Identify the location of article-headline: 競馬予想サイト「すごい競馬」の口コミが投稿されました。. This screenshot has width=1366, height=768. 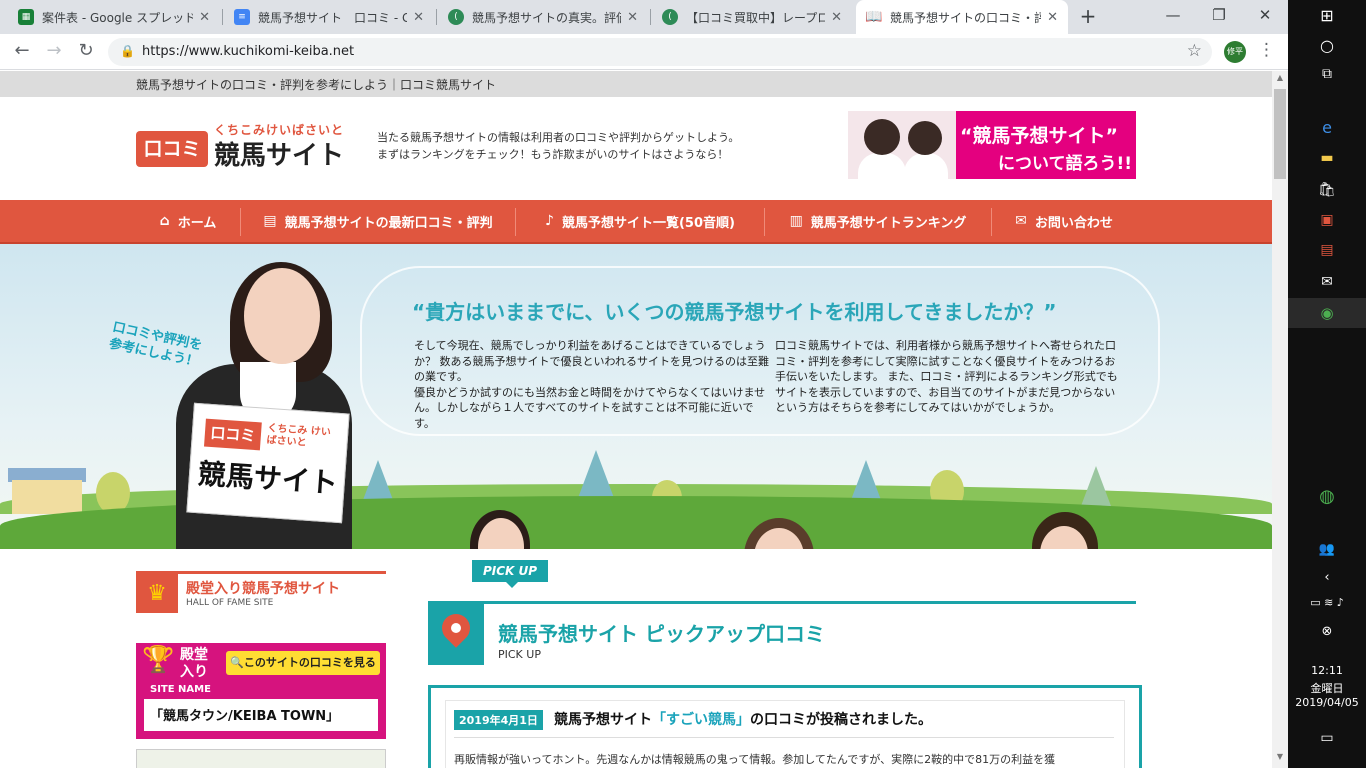
(743, 719).